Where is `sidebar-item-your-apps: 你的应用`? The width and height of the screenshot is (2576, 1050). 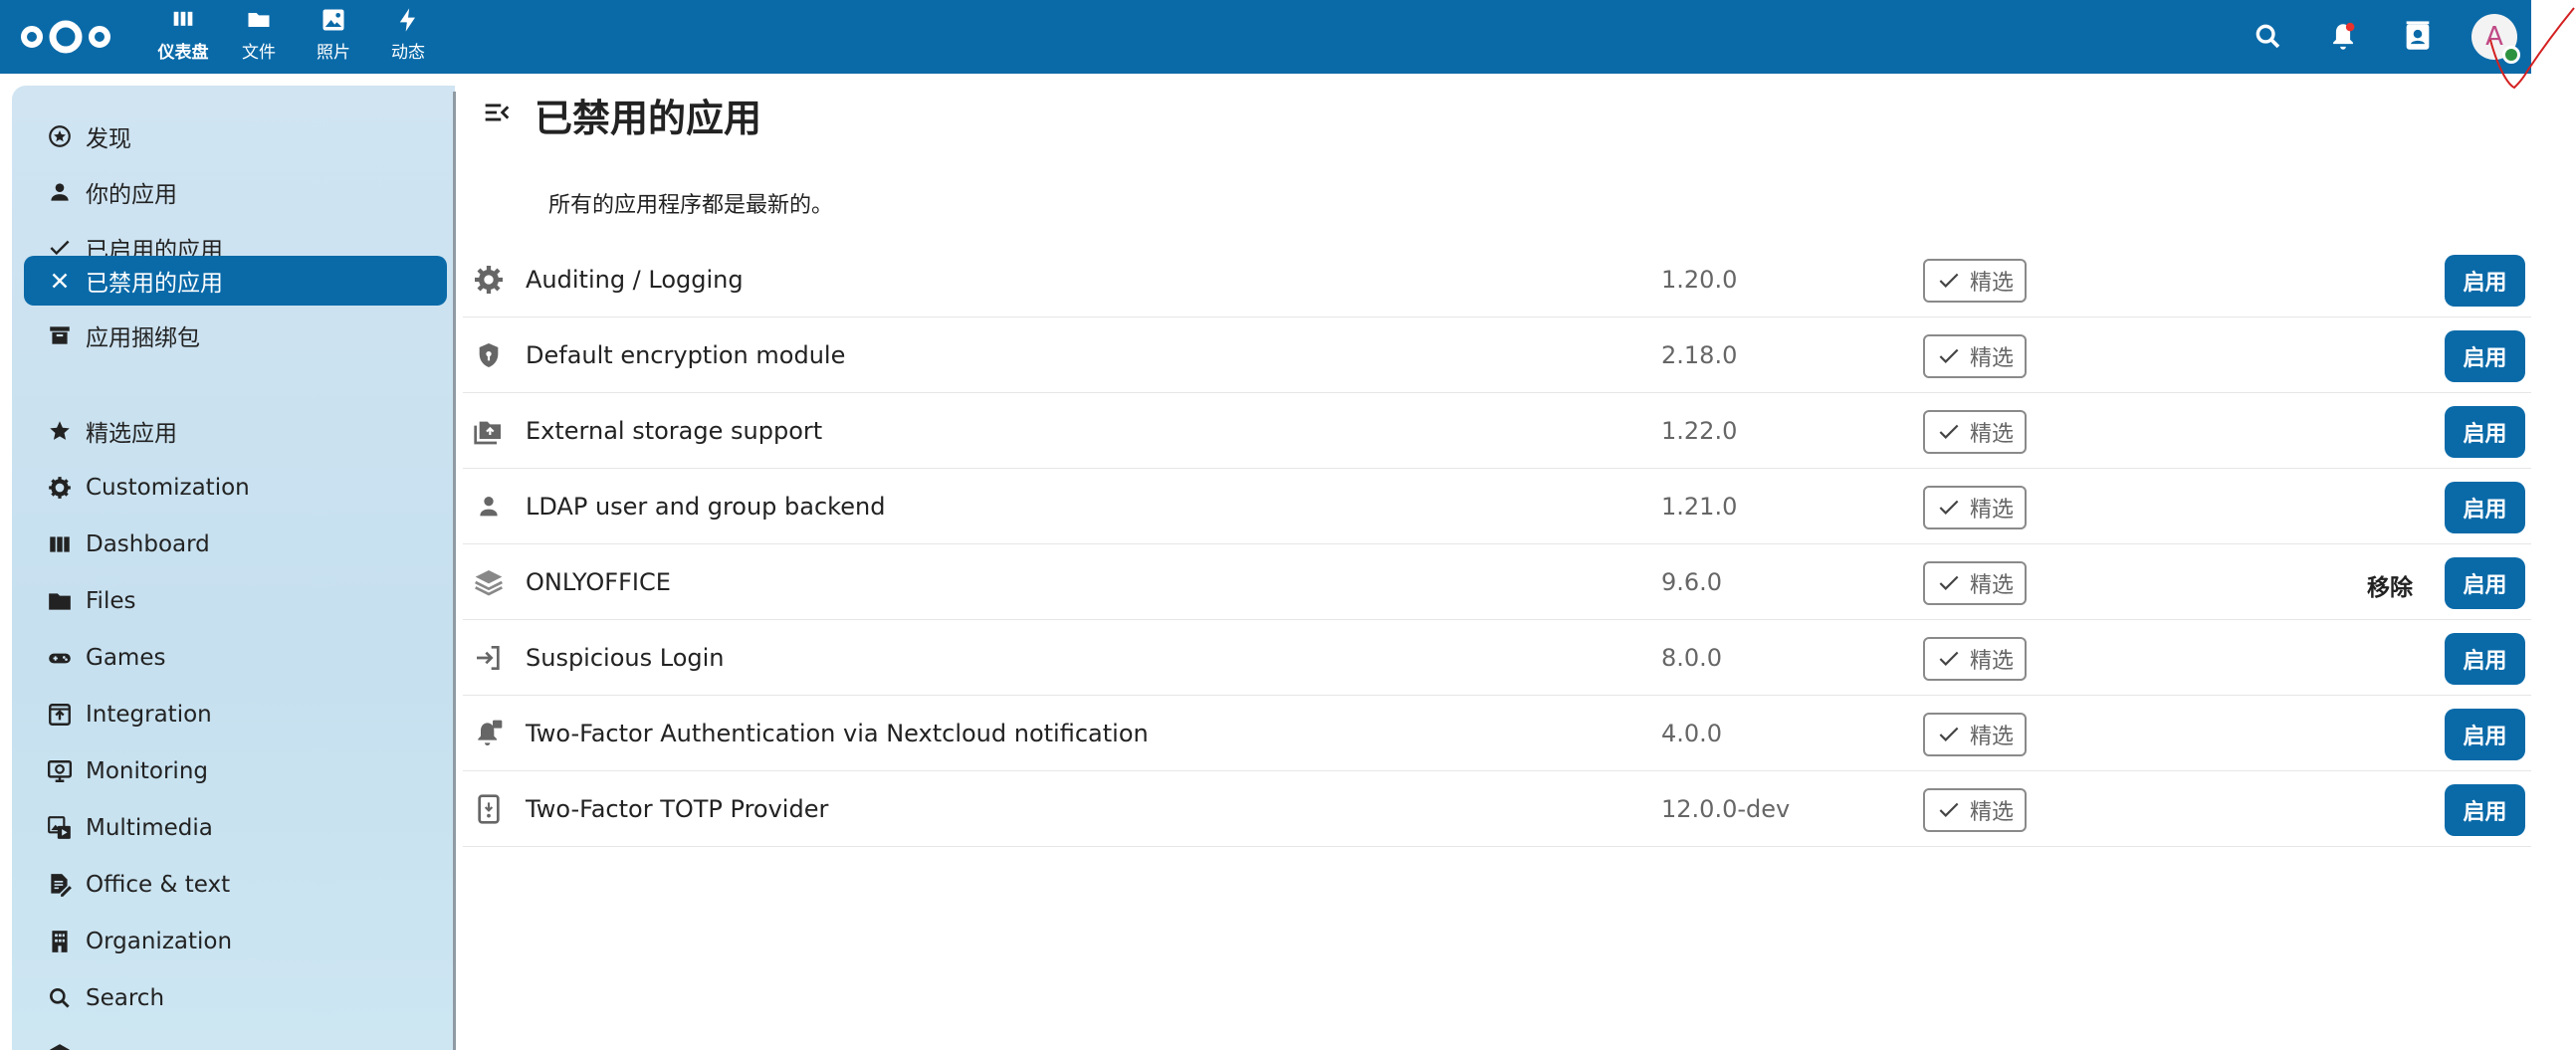
sidebar-item-your-apps: 你的应用 is located at coordinates (235, 192).